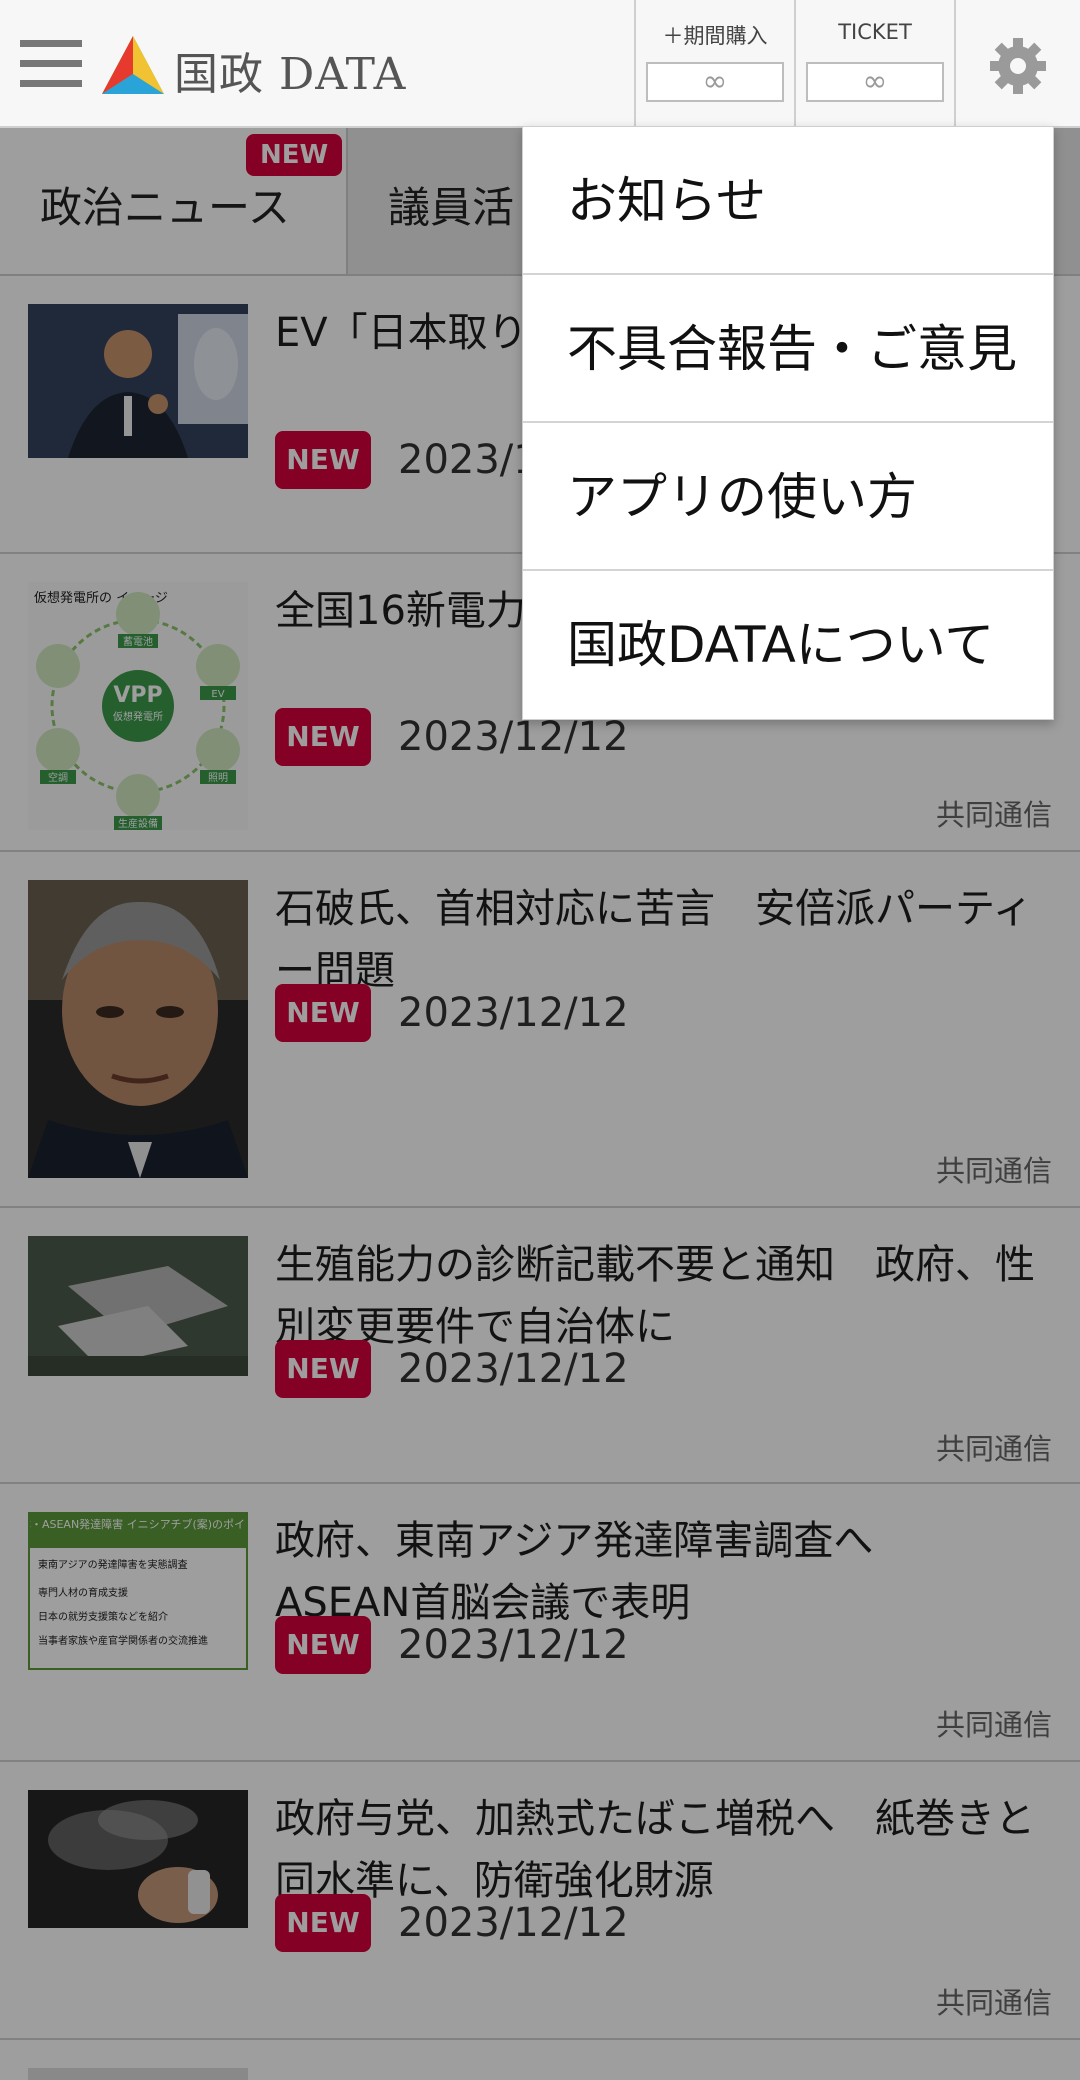 The height and width of the screenshot is (2080, 1080). I want to click on period-purchase-label: ＋期間購入, so click(715, 36).